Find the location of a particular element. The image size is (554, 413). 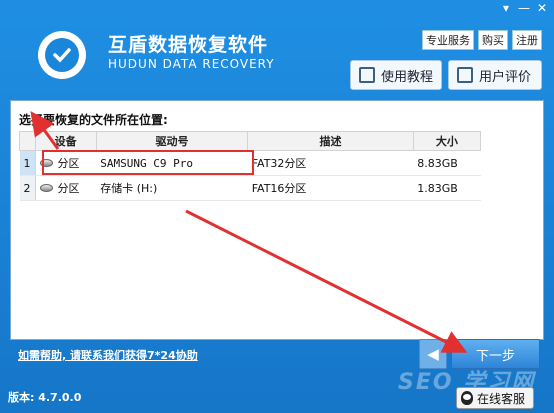

app-subtitle: HUDUN DATA RECOVERY is located at coordinates (191, 64).